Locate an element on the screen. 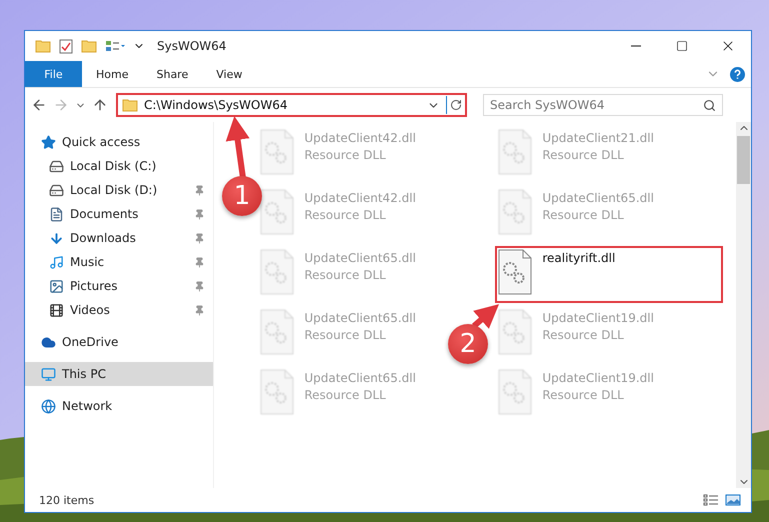 This screenshot has height=522, width=769. nav-item: Local Disk (C:) is located at coordinates (119, 166).